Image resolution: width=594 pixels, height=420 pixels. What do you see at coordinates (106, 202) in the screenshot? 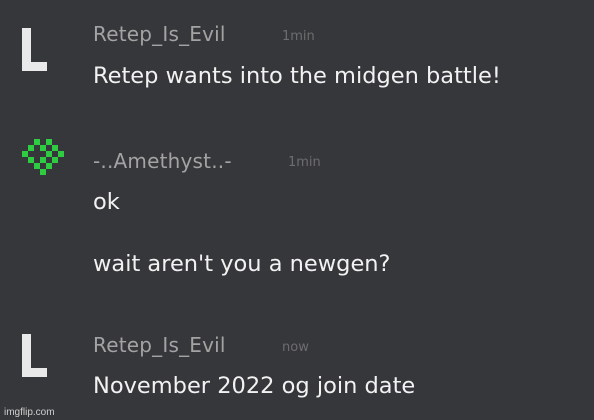
I see `message-text: ok` at bounding box center [106, 202].